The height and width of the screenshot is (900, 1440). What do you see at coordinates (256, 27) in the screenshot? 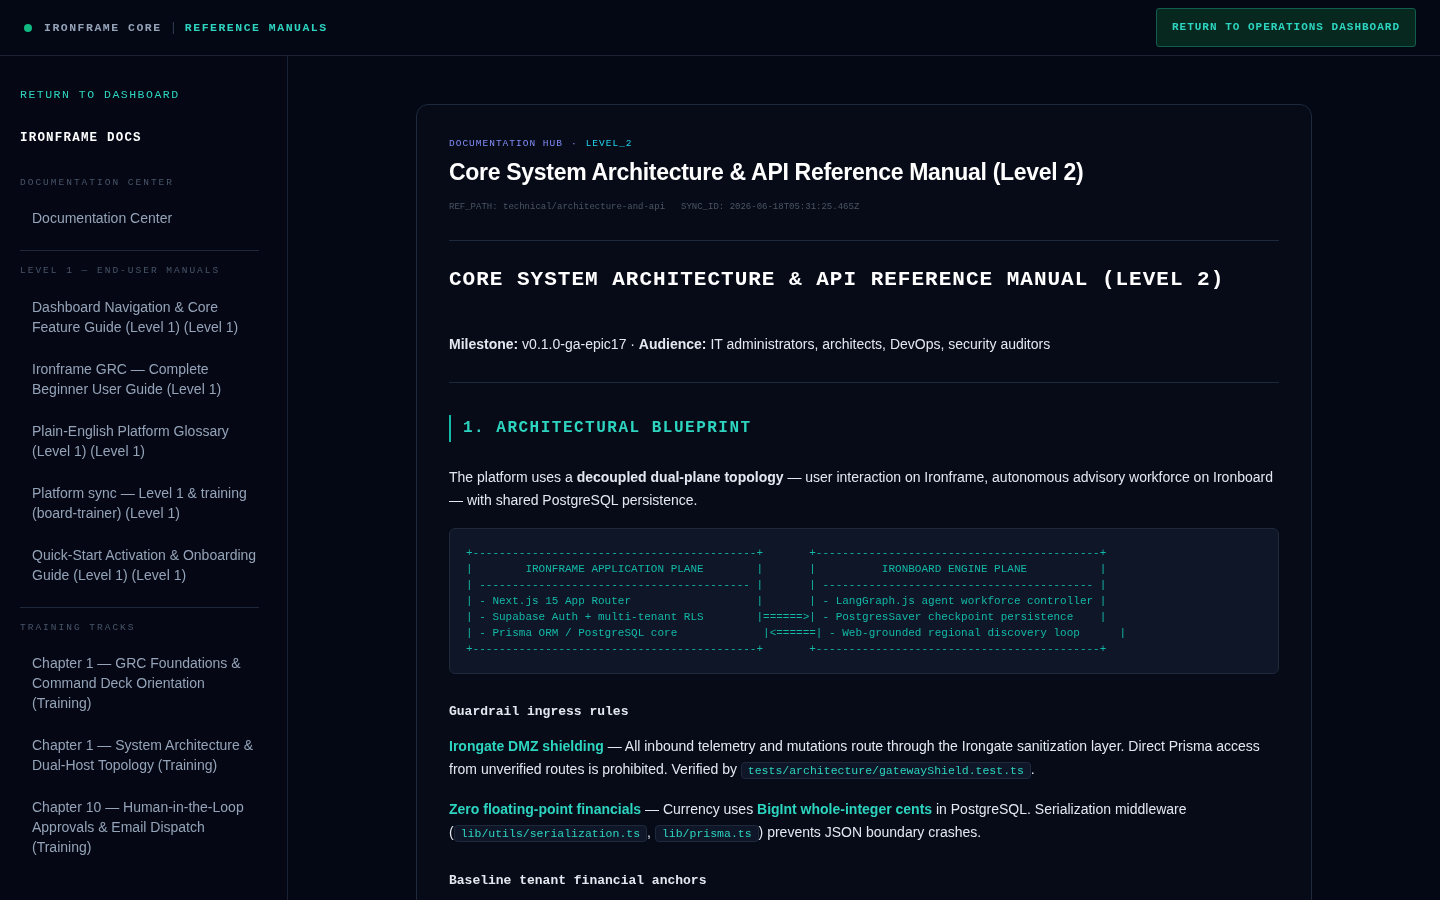
I see `section-title: REFERENCE MANUALS` at bounding box center [256, 27].